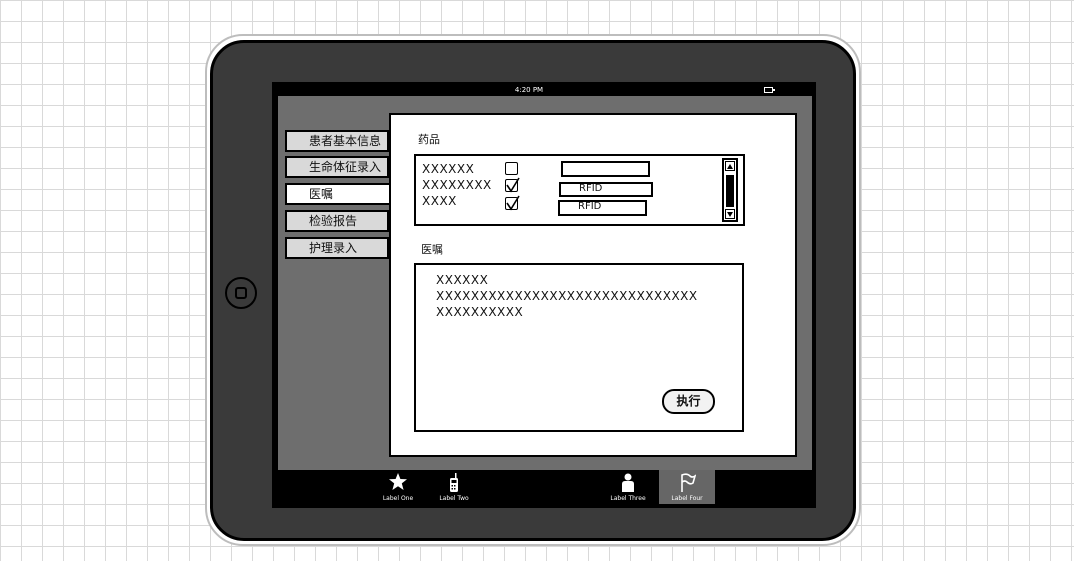 Image resolution: width=1074 pixels, height=561 pixels. I want to click on sidebar-item-orders: 医嘱, so click(339, 194).